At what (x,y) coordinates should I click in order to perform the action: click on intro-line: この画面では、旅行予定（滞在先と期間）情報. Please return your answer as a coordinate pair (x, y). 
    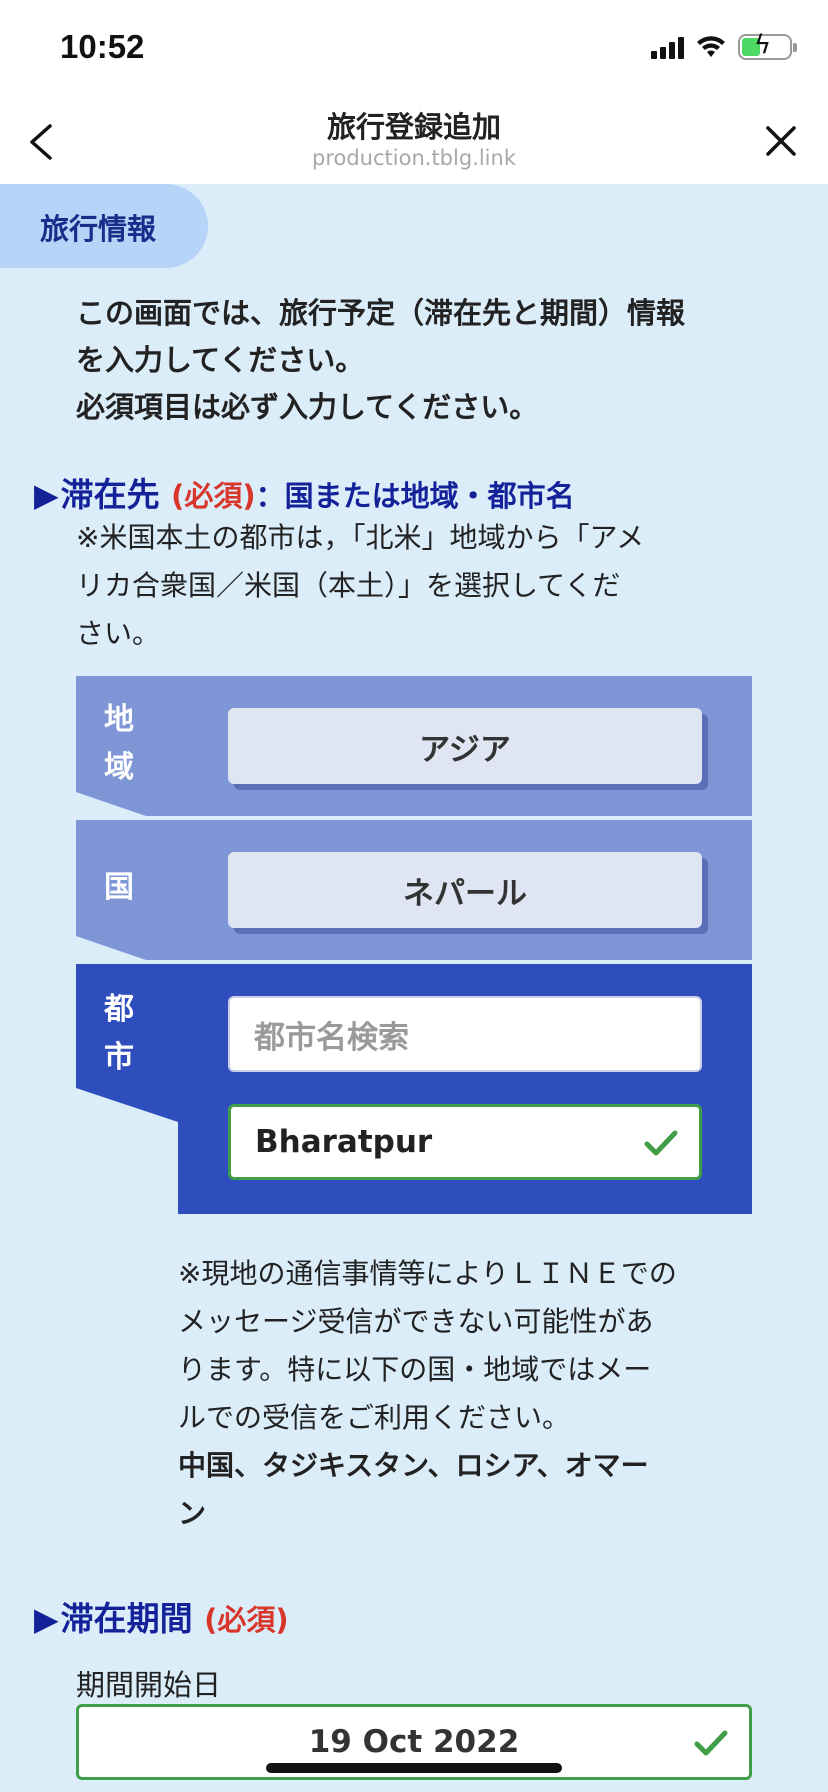
    Looking at the image, I should click on (381, 313).